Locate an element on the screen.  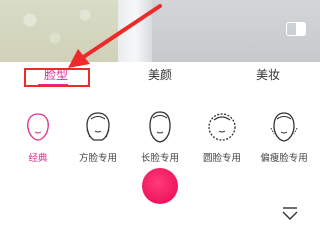
long-face-icon is located at coordinates (160, 127).